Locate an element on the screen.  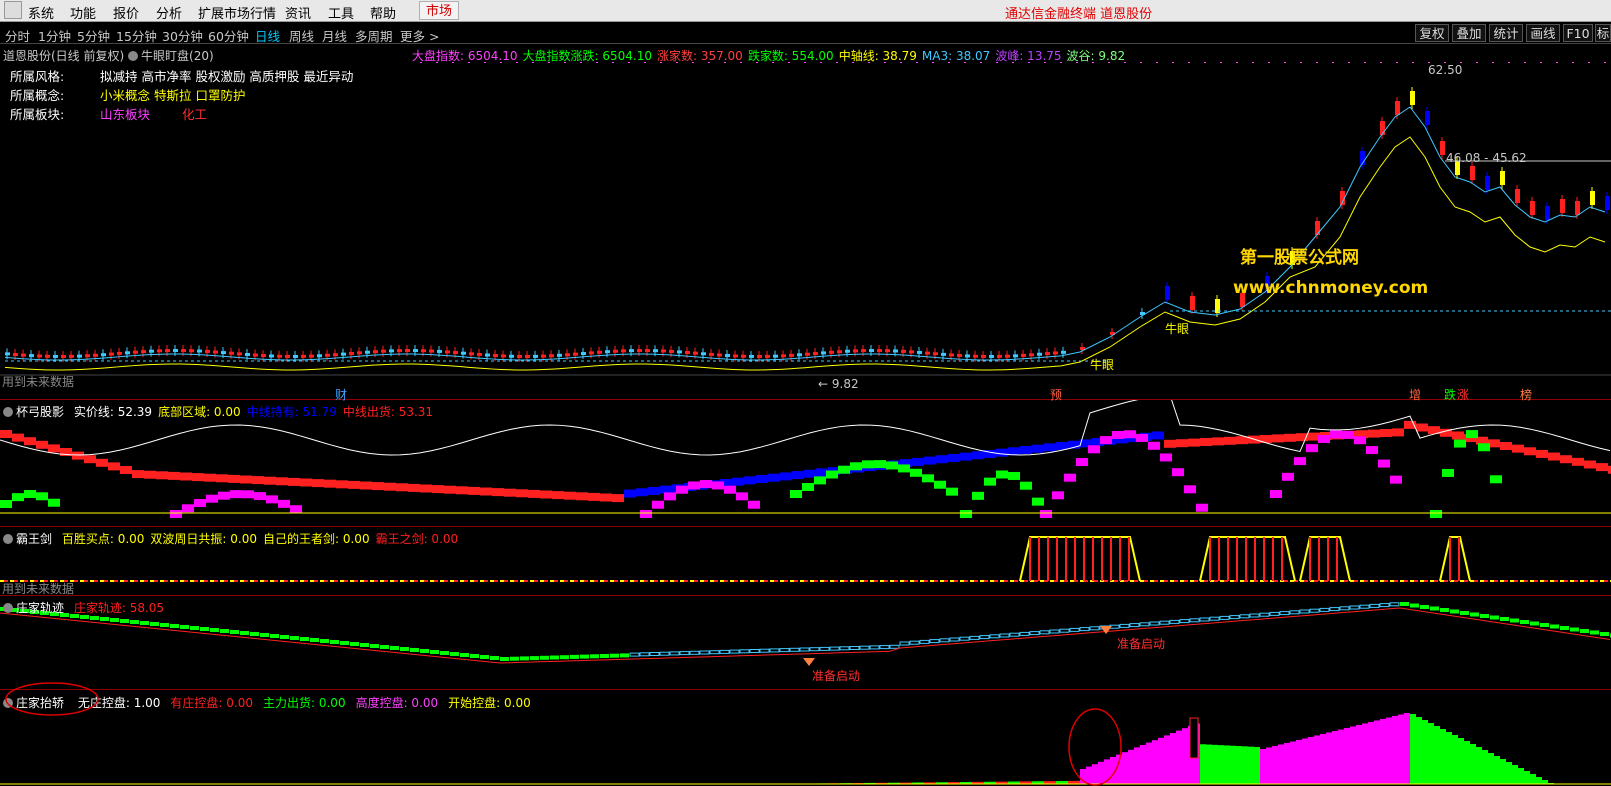
period-fenshi: 分时 is located at coordinates (17, 35).